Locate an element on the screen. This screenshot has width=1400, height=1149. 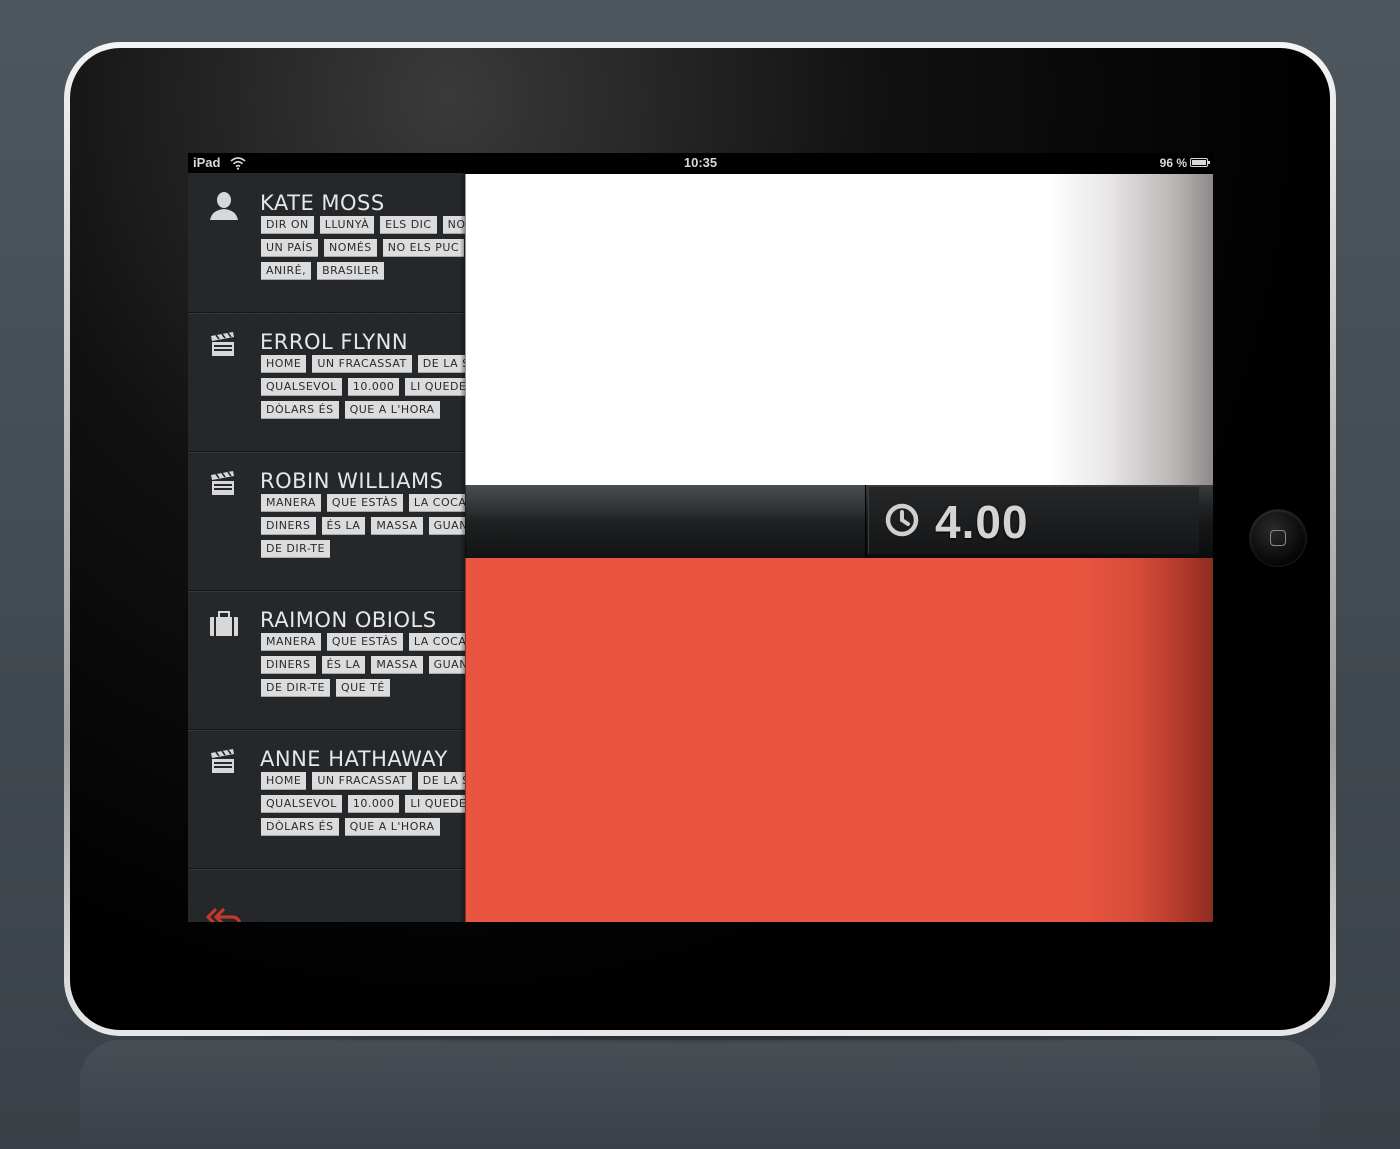
double-back-arrow-icon is located at coordinates (224, 913).